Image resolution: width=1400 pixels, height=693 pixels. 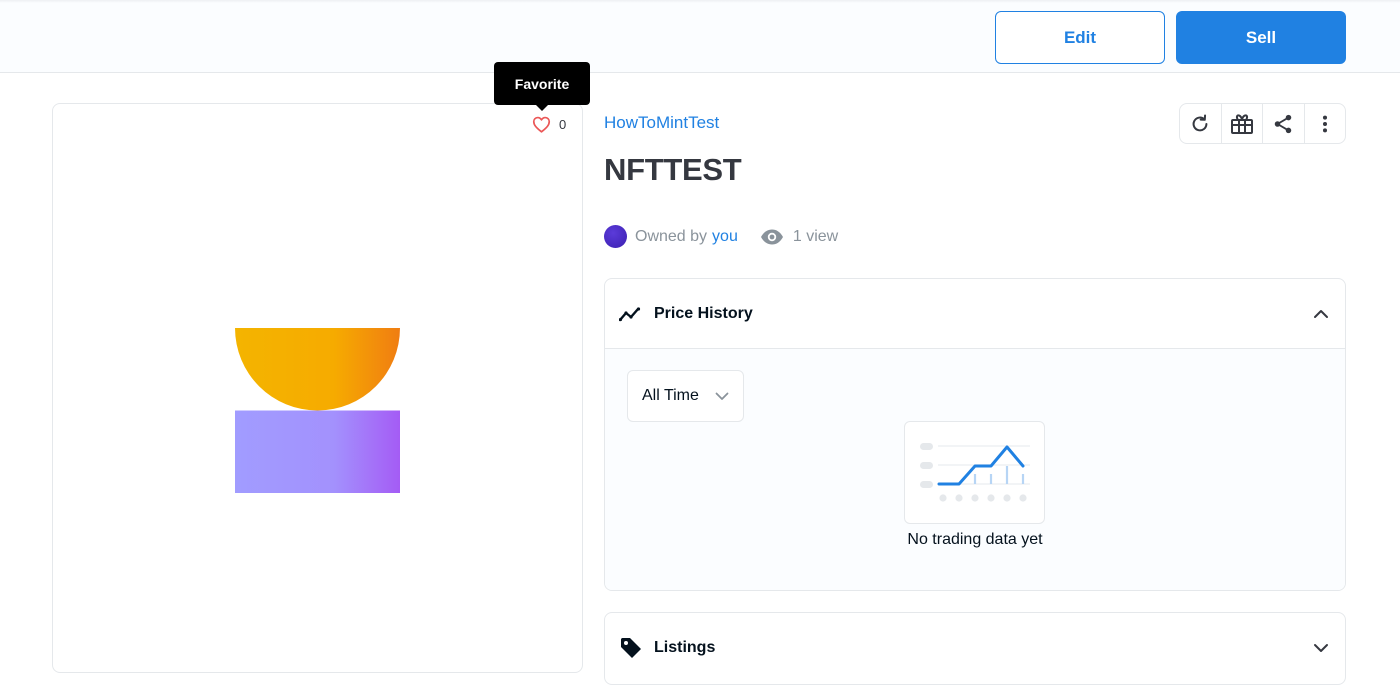 What do you see at coordinates (670, 395) in the screenshot?
I see `time-range-value: All Time` at bounding box center [670, 395].